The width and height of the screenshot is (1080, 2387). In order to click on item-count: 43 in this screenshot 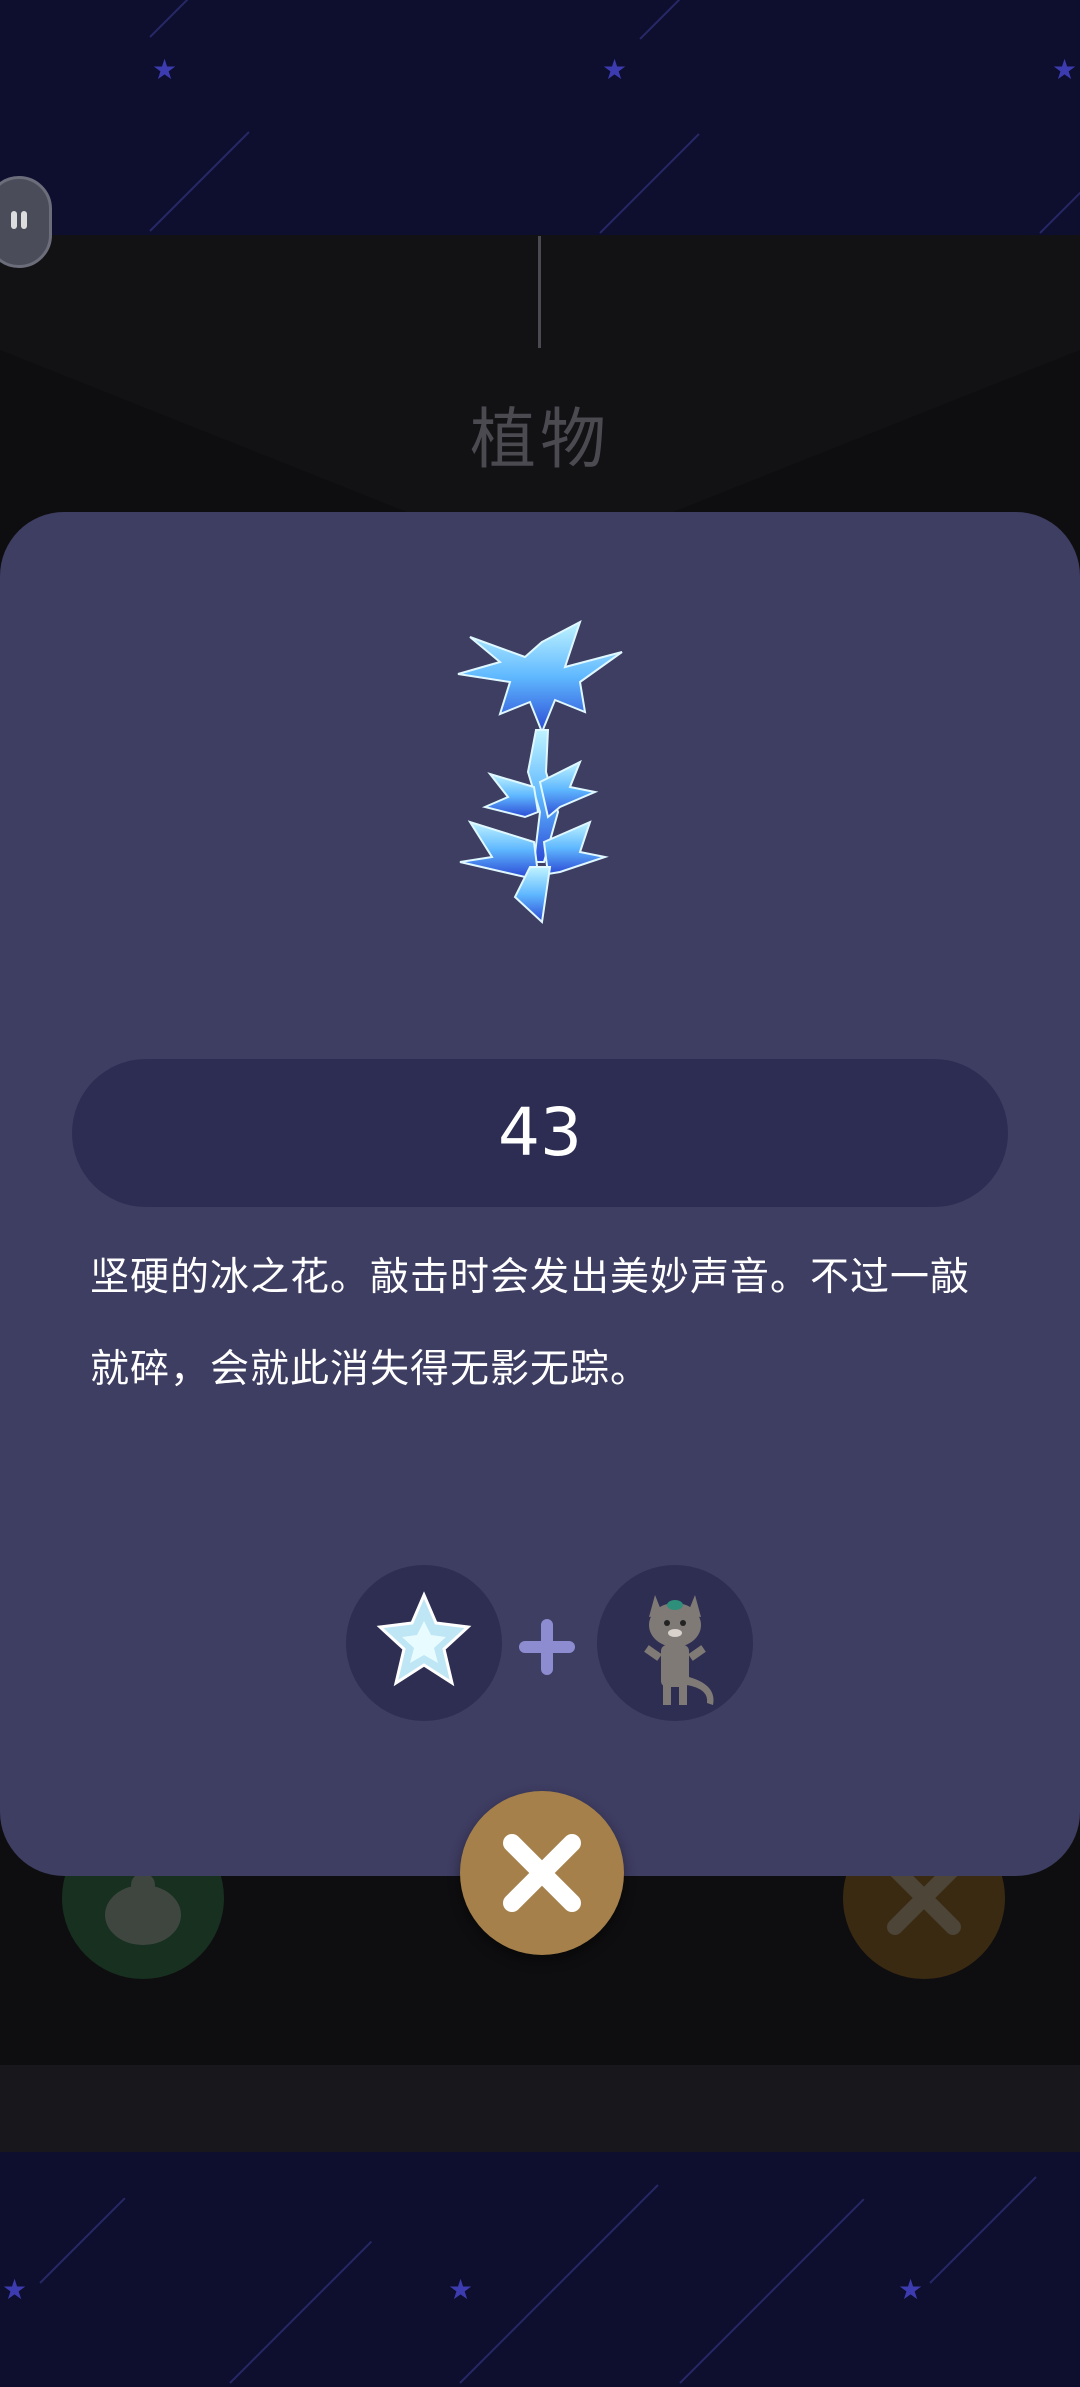, I will do `click(540, 1132)`.